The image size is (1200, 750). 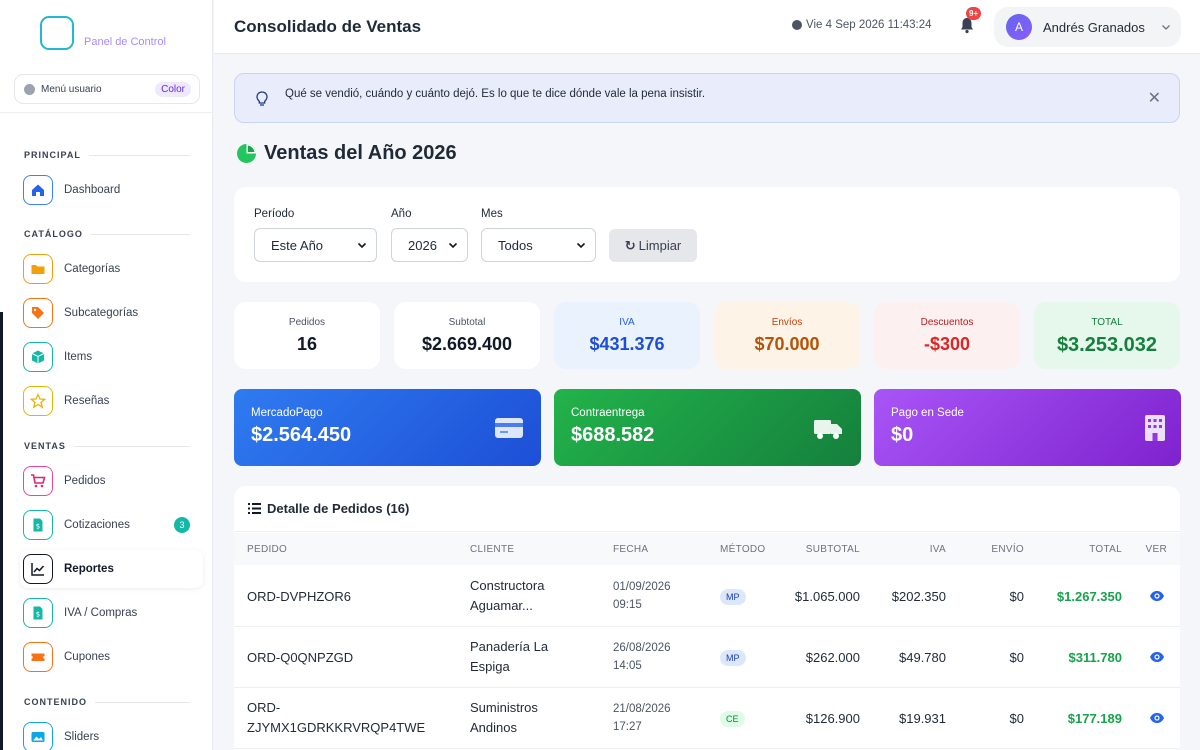 What do you see at coordinates (246, 153) in the screenshot?
I see `pie-chart-icon` at bounding box center [246, 153].